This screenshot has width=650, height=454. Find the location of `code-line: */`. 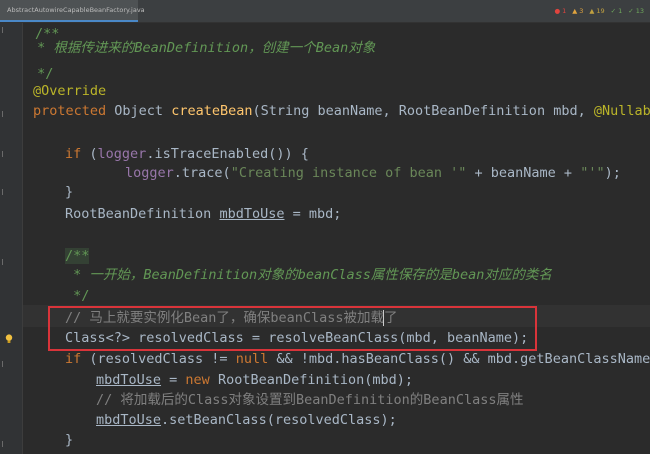

code-line: */ is located at coordinates (77, 296).